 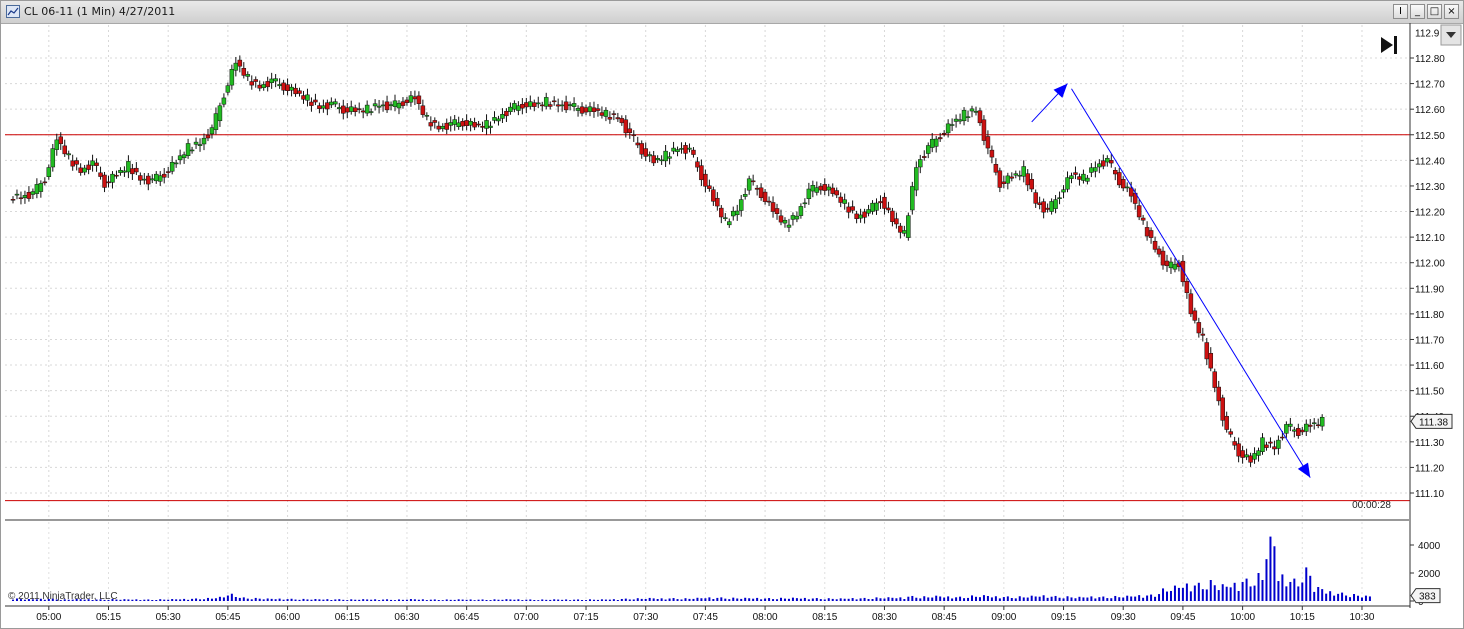 I want to click on scrollbar-arrow, so click(x=1451, y=35).